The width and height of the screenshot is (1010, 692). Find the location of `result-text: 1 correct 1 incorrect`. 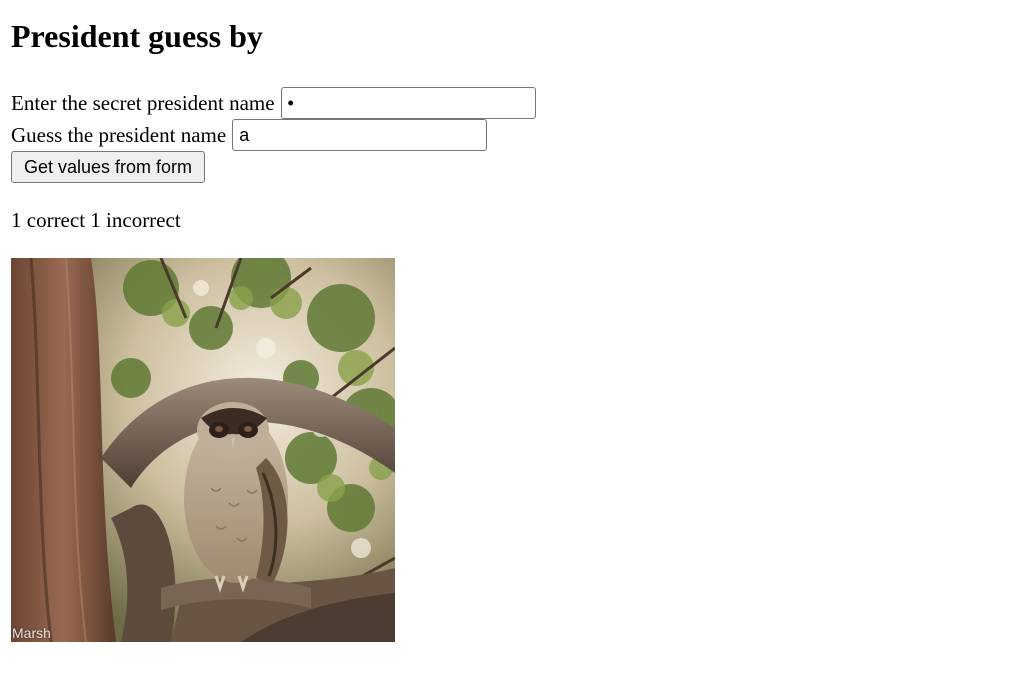

result-text: 1 correct 1 incorrect is located at coordinates (96, 220).